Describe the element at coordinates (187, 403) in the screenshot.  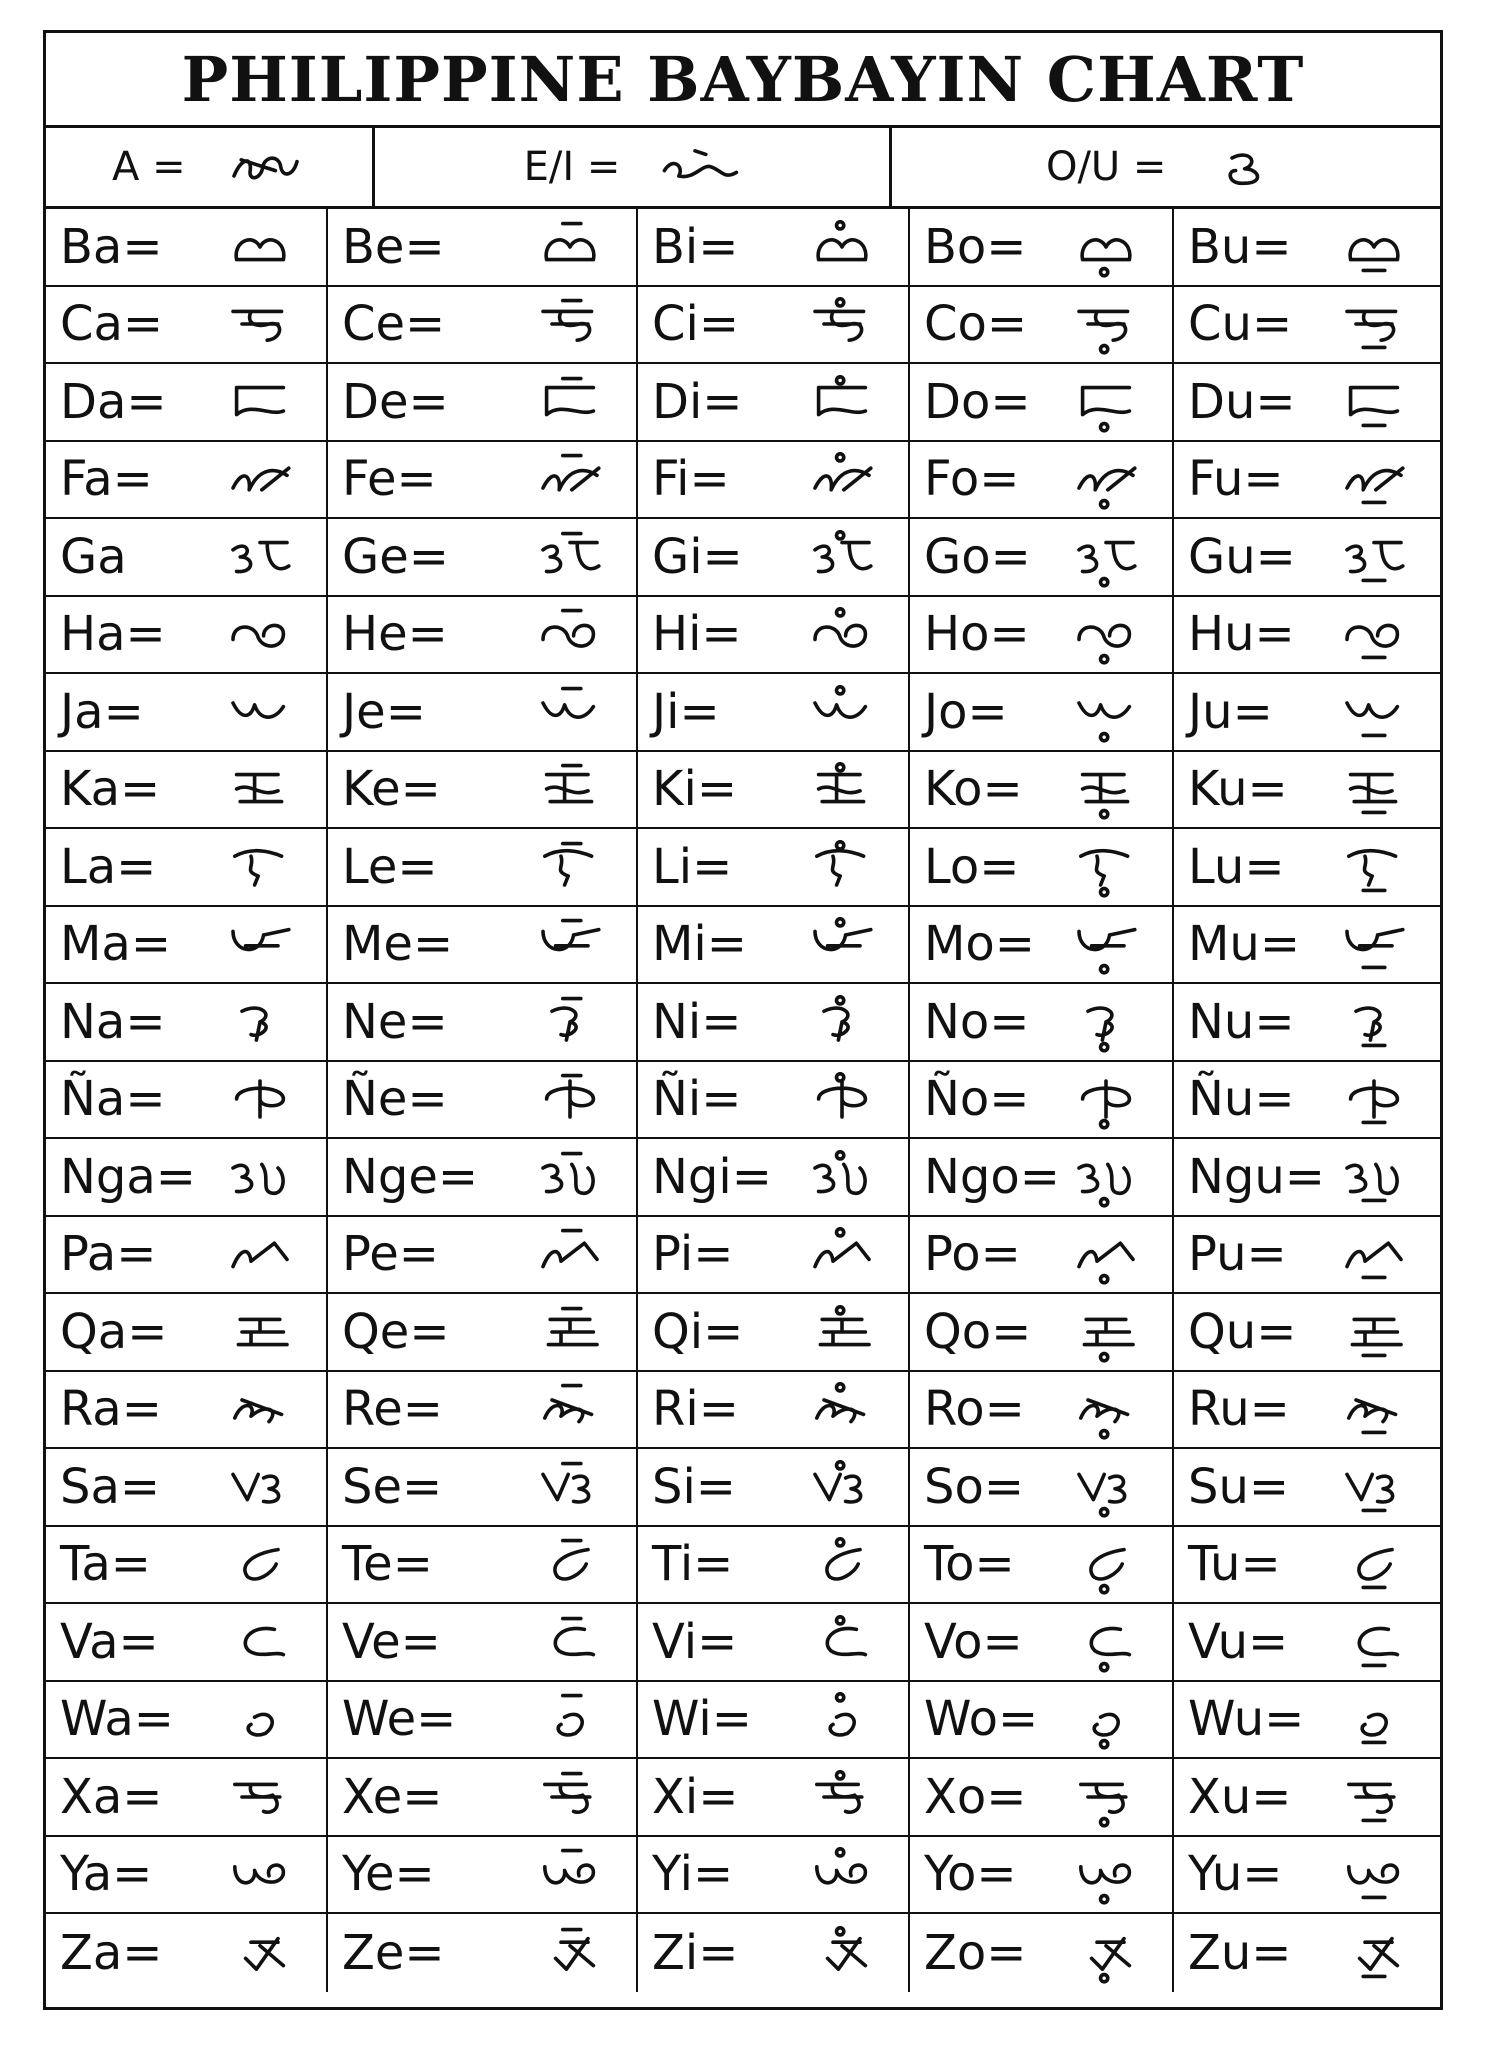
I see `syllable-cell: Da=` at that location.